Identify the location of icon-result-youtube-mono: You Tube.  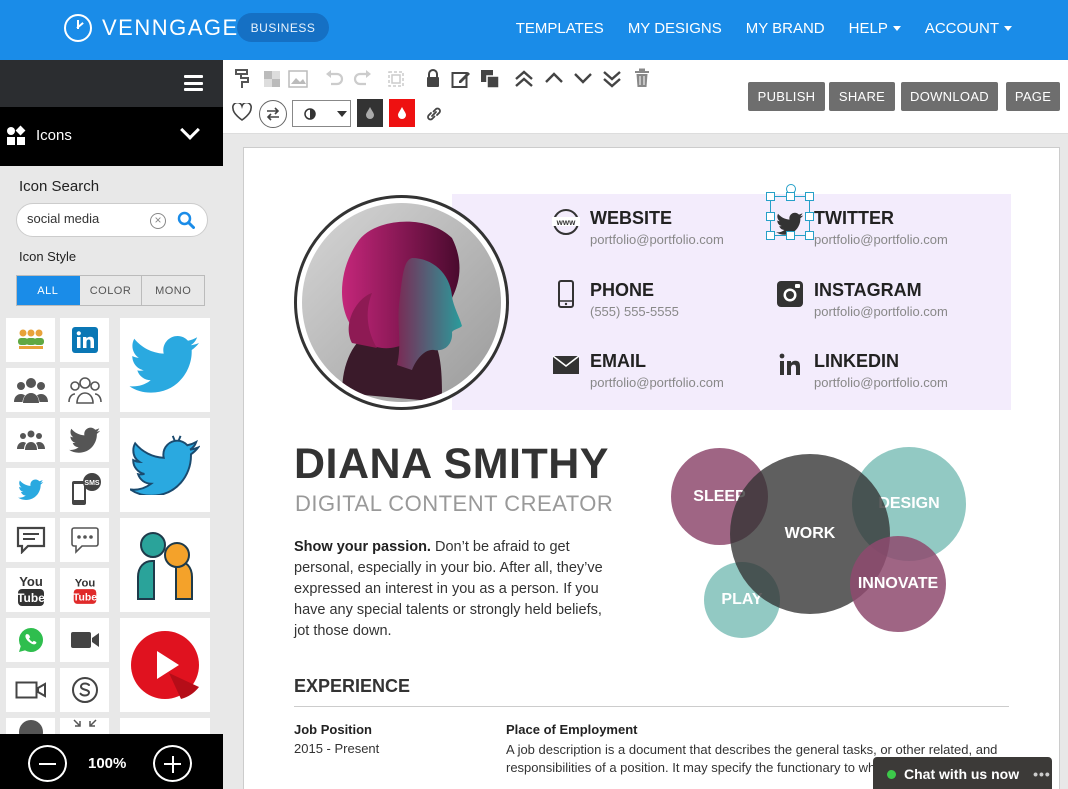
(30, 590).